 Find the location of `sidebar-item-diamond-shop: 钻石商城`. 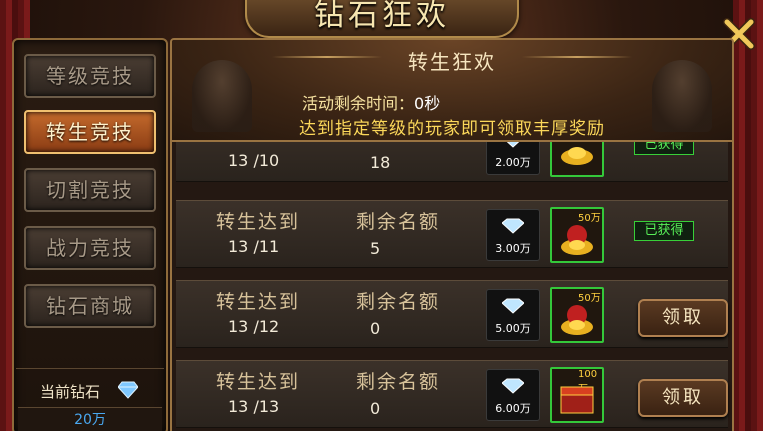

sidebar-item-diamond-shop: 钻石商城 is located at coordinates (90, 306).